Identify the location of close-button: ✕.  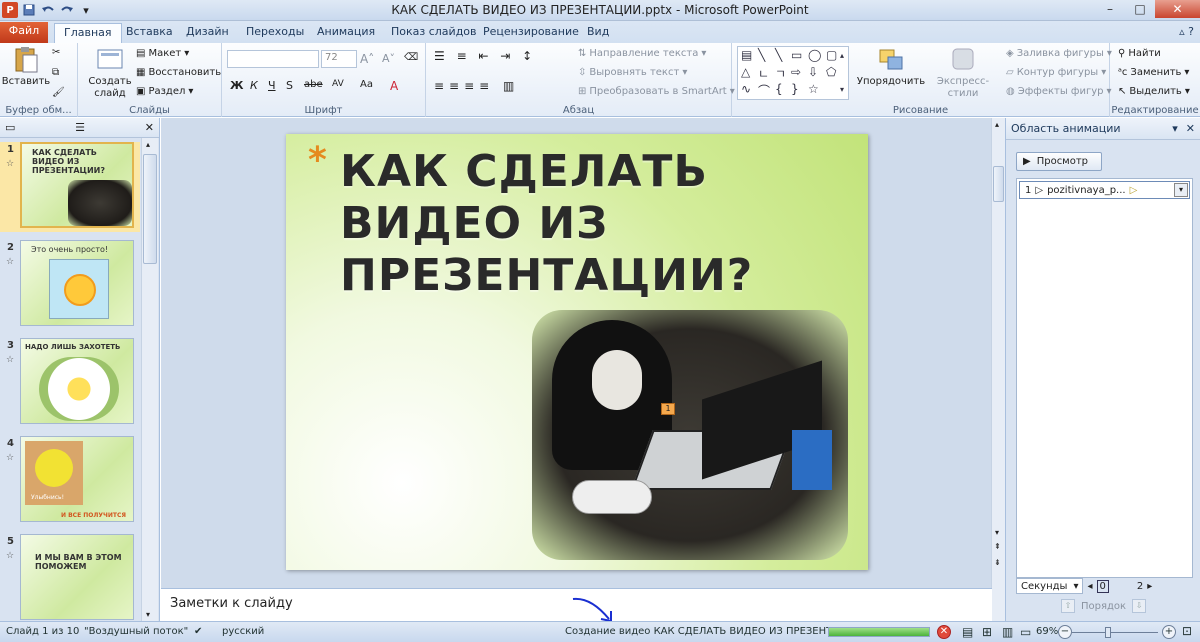
(1177, 9).